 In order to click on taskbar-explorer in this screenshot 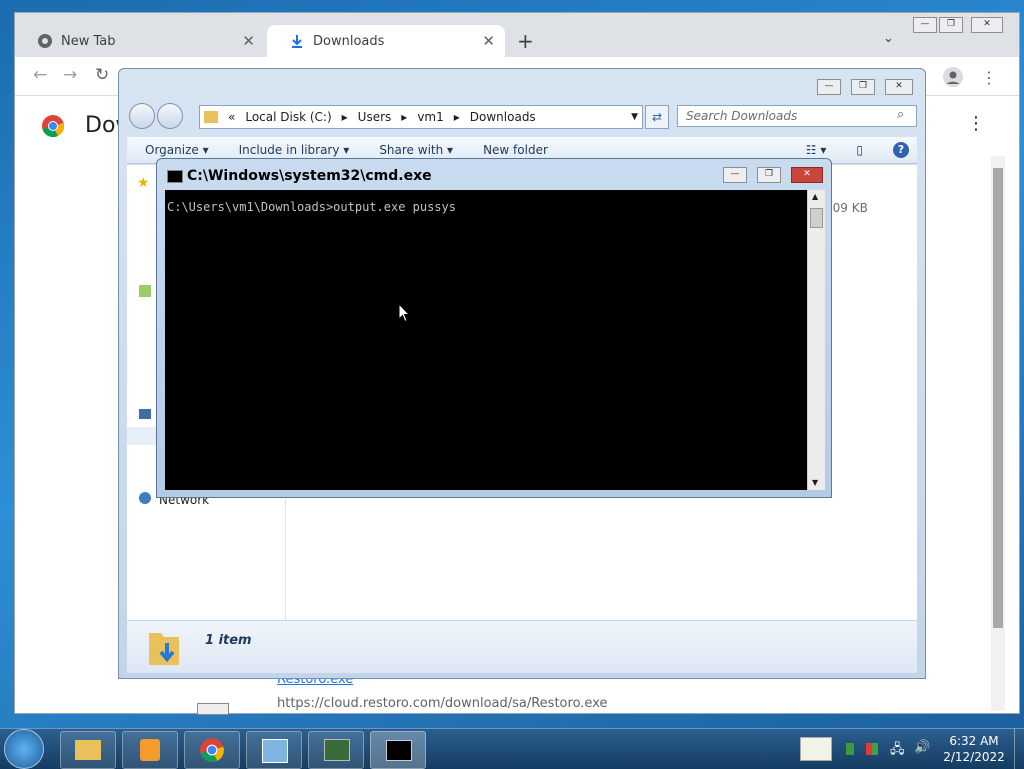, I will do `click(88, 750)`.